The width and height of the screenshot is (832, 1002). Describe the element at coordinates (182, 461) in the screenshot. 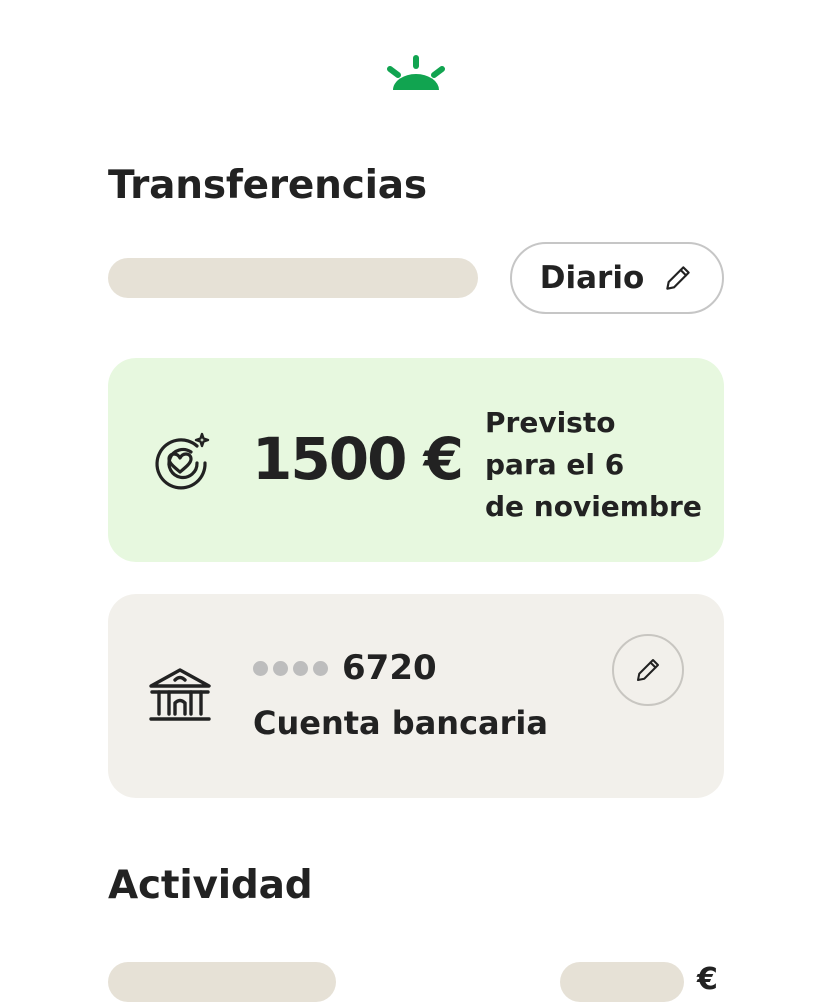

I see `goal-heart-icon` at that location.